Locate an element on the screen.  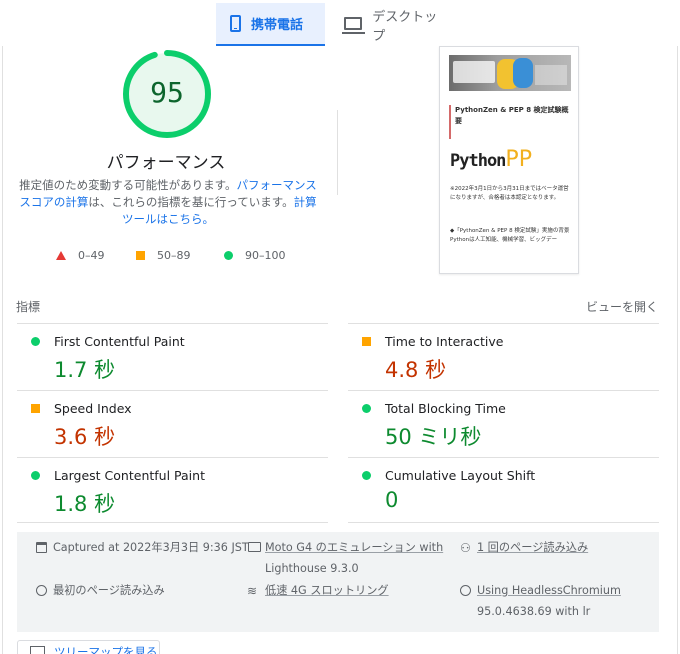
tab-mobile-label: 携帯電話 is located at coordinates (277, 25).